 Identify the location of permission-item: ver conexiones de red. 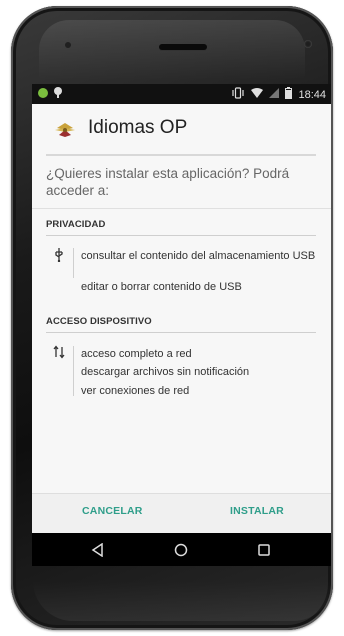
(135, 391).